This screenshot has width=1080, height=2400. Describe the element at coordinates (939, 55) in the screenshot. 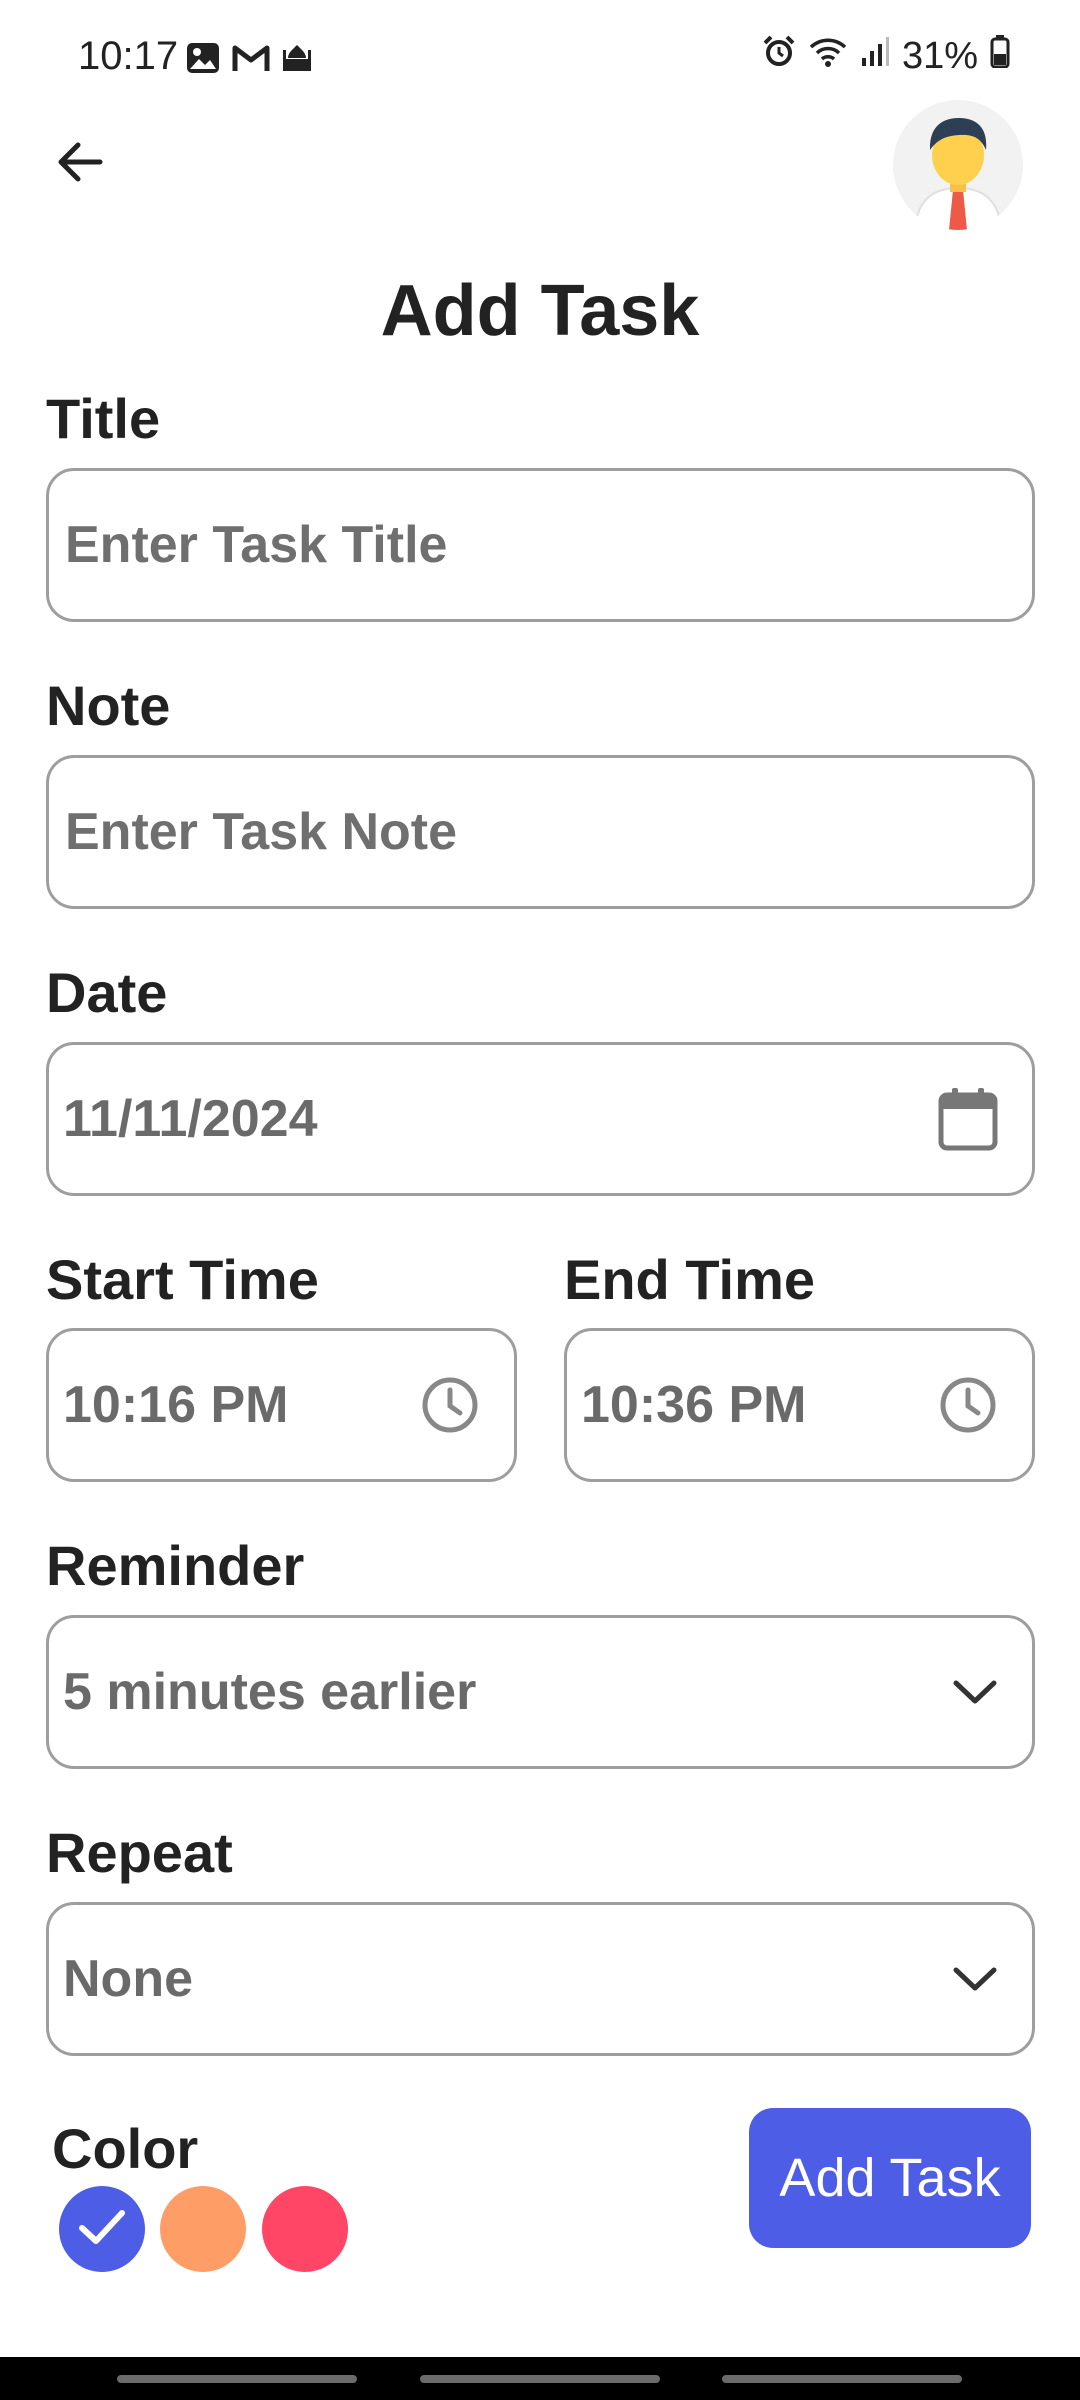

I see `battery-percent: 31%` at that location.